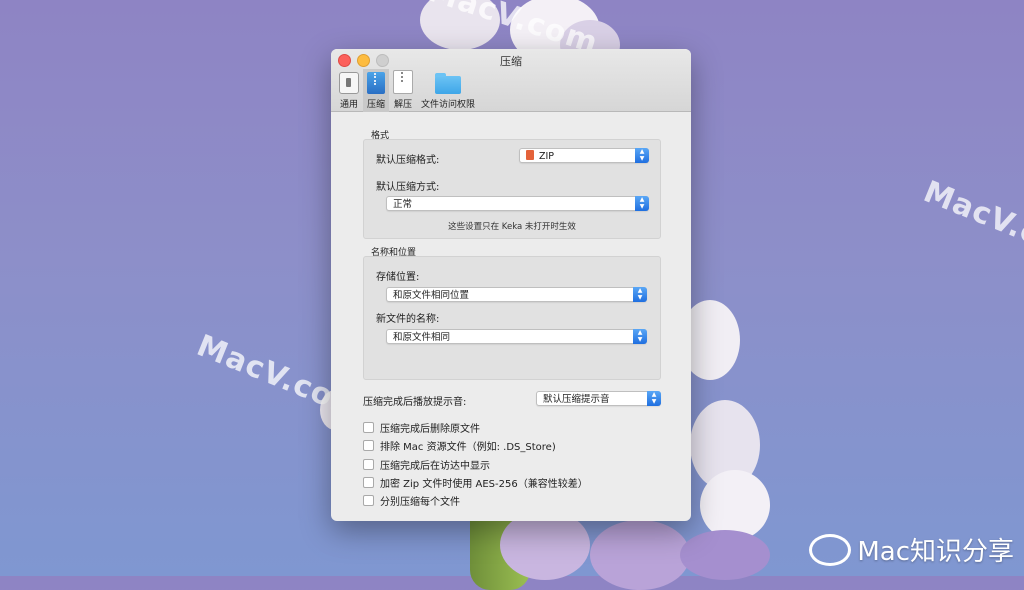  I want to click on popup-value: 和原文件相同, so click(422, 337).